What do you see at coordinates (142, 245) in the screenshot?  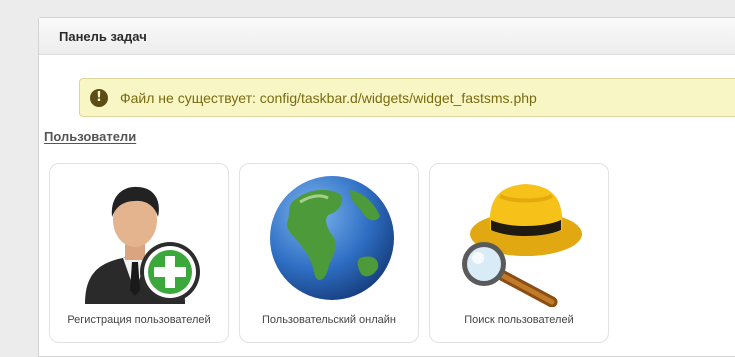 I see `user-add-icon` at bounding box center [142, 245].